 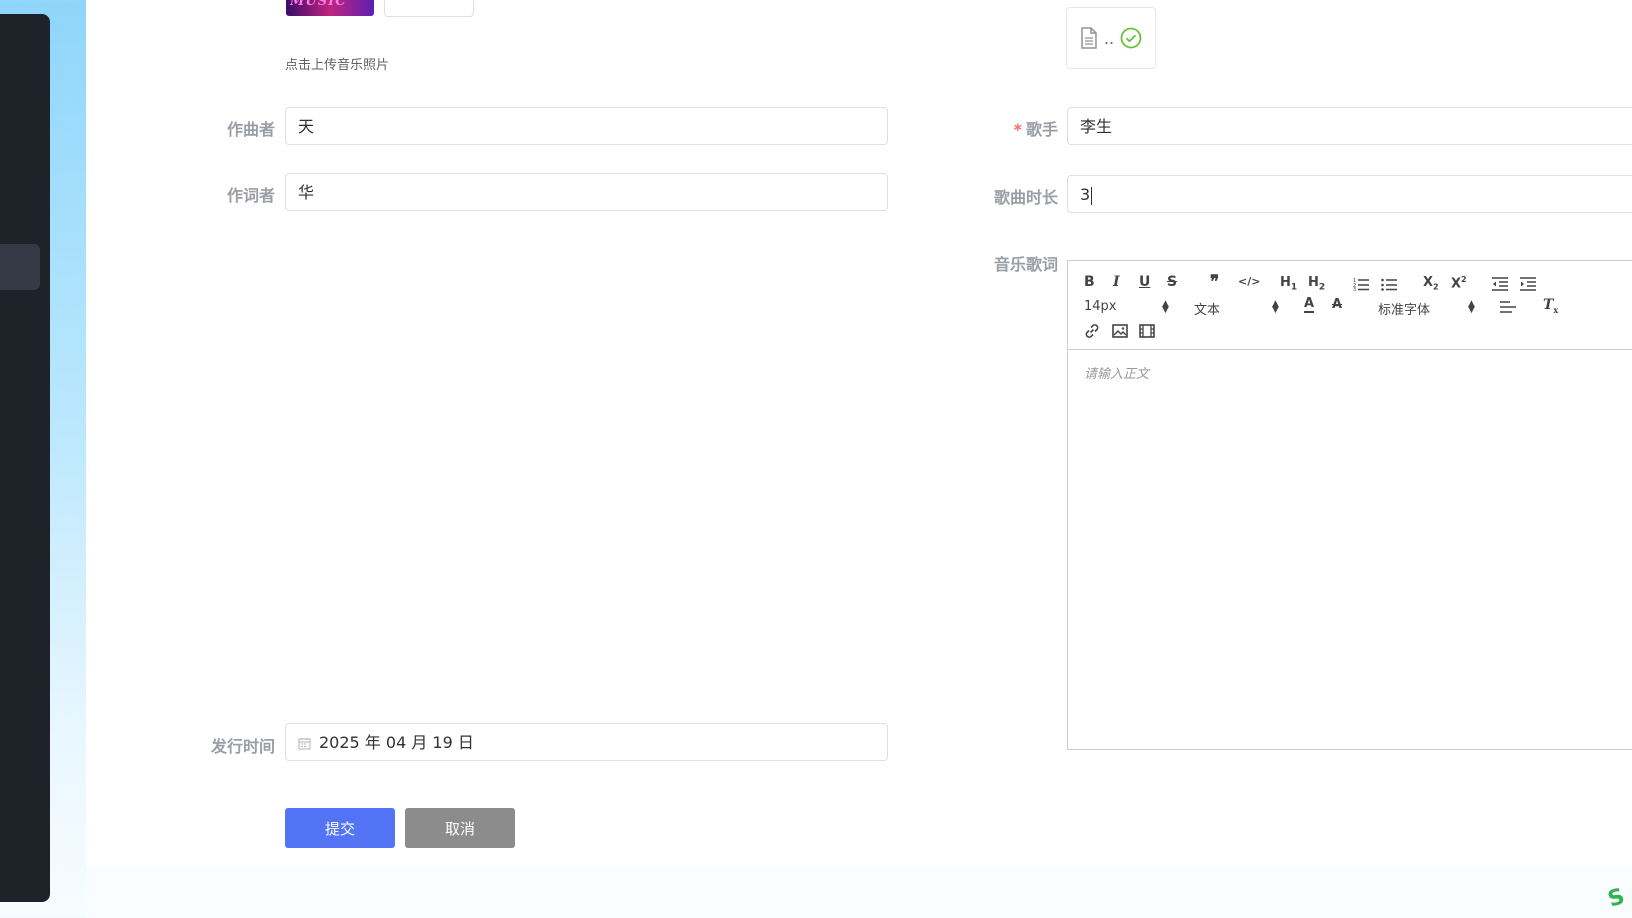 I want to click on singer-label-text: 歌手, so click(x=1041, y=129).